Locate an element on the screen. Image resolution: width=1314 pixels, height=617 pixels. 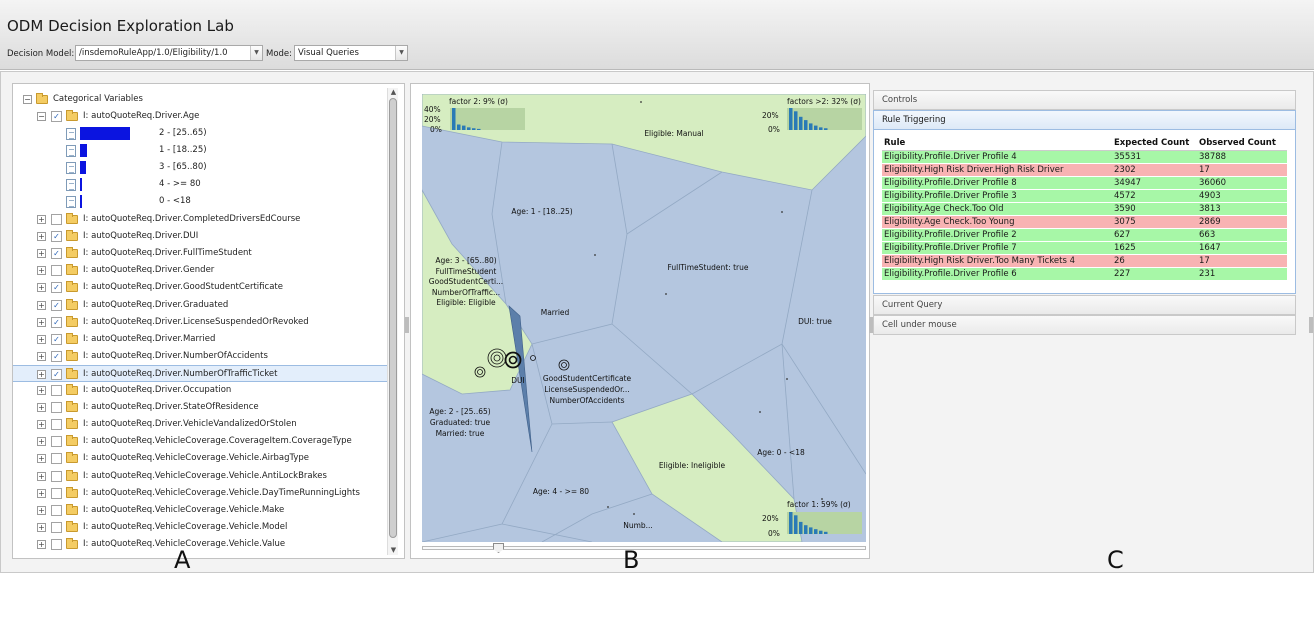
age-bin-row: 1 - [18..25) is located at coordinates (200, 150).